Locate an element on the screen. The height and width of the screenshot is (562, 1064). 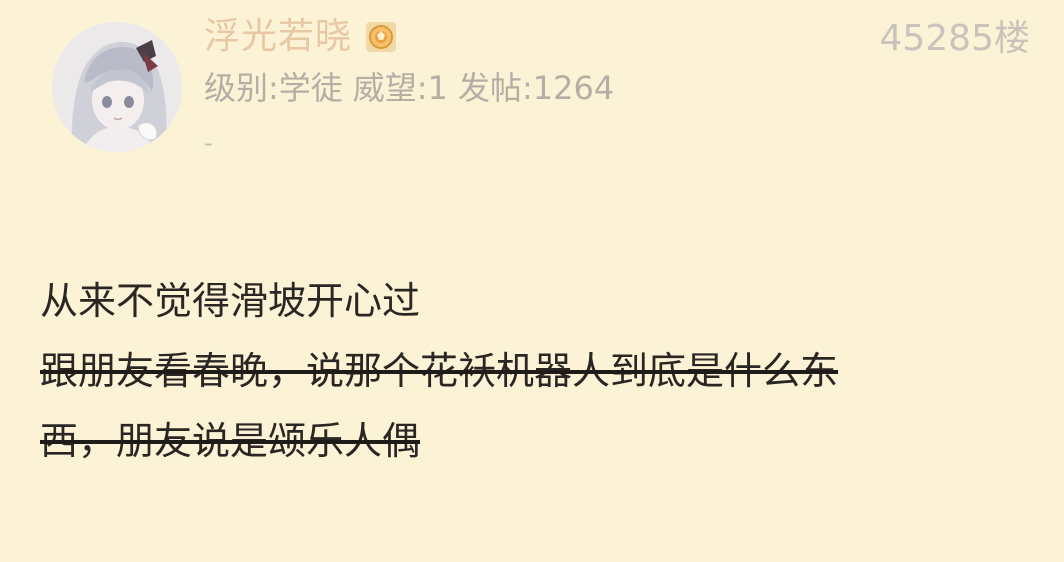
post-text-line: 从来不觉得滑坡开心过 is located at coordinates (230, 301).